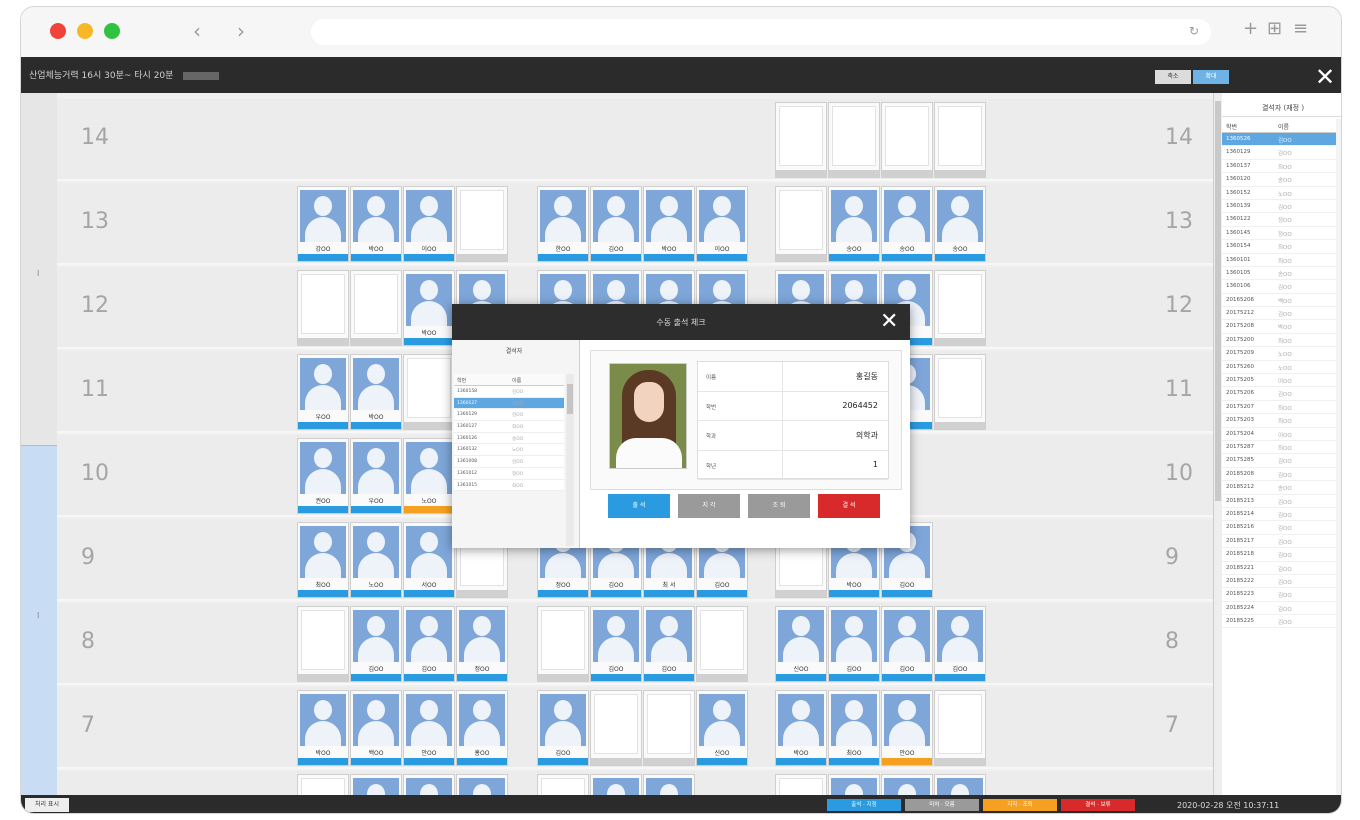 The width and height of the screenshot is (1360, 820). What do you see at coordinates (1279, 368) in the screenshot?
I see `list-item: 20175260 노OO` at bounding box center [1279, 368].